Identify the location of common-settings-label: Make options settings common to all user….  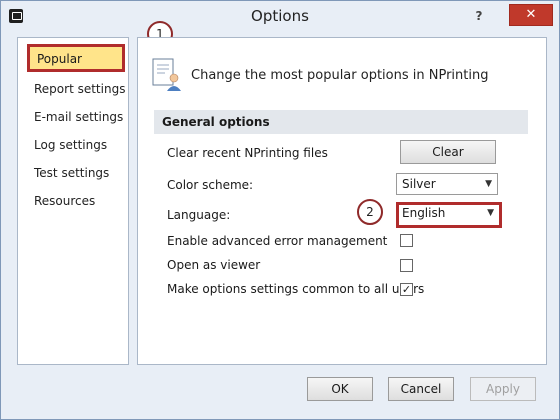
(296, 289).